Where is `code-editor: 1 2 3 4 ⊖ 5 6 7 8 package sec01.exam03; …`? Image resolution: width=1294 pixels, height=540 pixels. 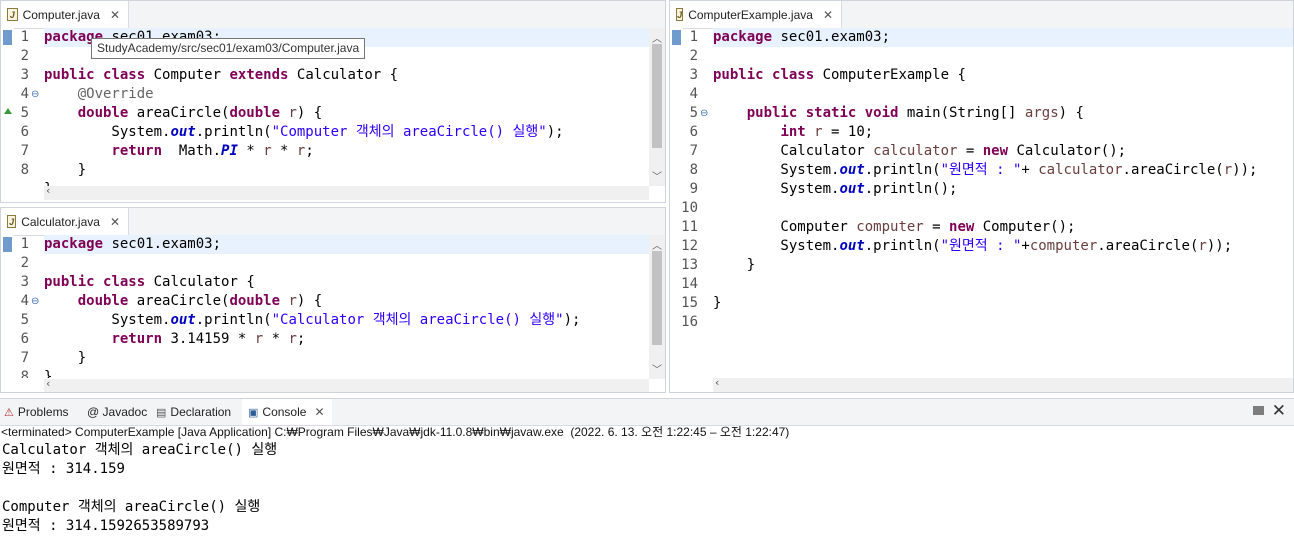 code-editor: 1 2 3 4 ⊖ 5 6 7 8 package sec01.exam03; … is located at coordinates (333, 313).